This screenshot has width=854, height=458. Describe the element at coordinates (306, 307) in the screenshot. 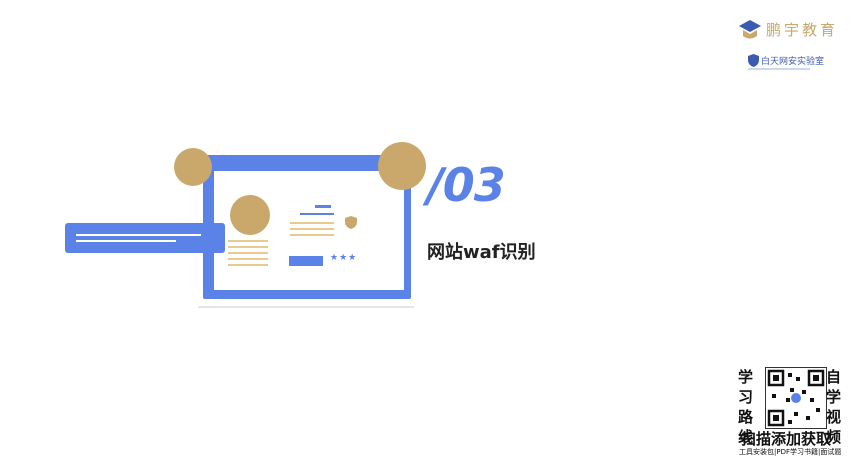

I see `illustration-shadow` at that location.